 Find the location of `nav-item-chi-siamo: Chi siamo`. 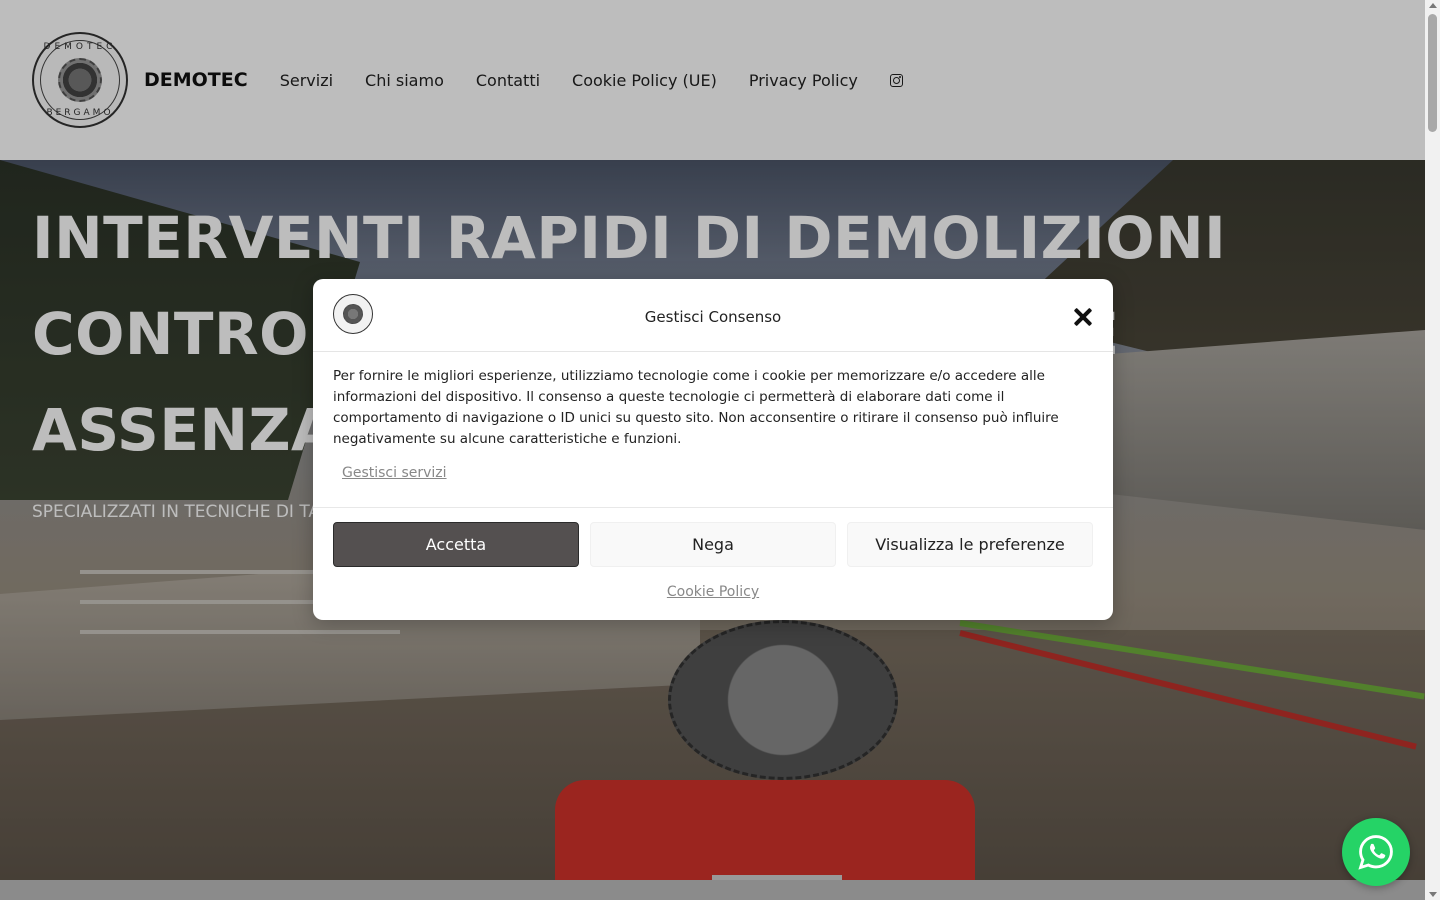

nav-item-chi-siamo: Chi siamo is located at coordinates (404, 80).